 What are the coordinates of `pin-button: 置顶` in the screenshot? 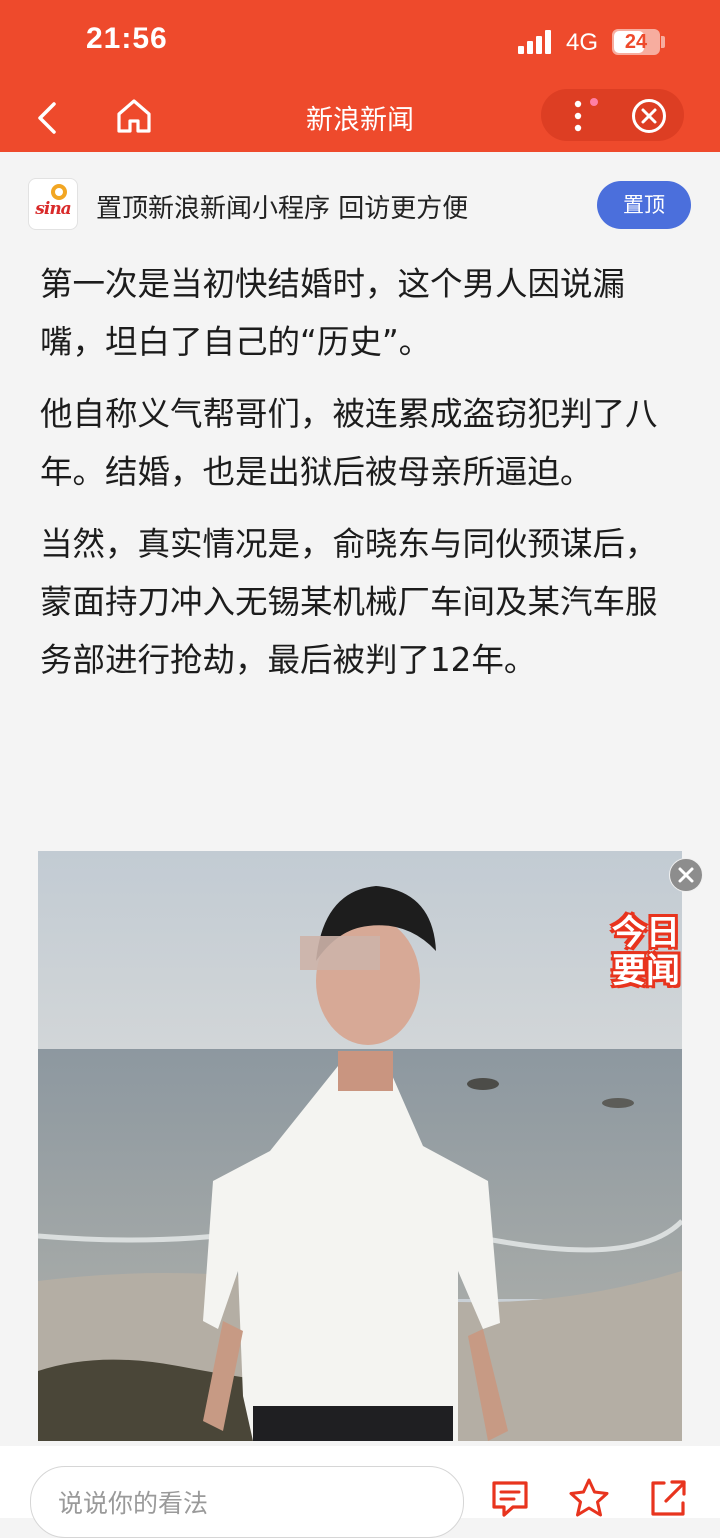 It's located at (644, 205).